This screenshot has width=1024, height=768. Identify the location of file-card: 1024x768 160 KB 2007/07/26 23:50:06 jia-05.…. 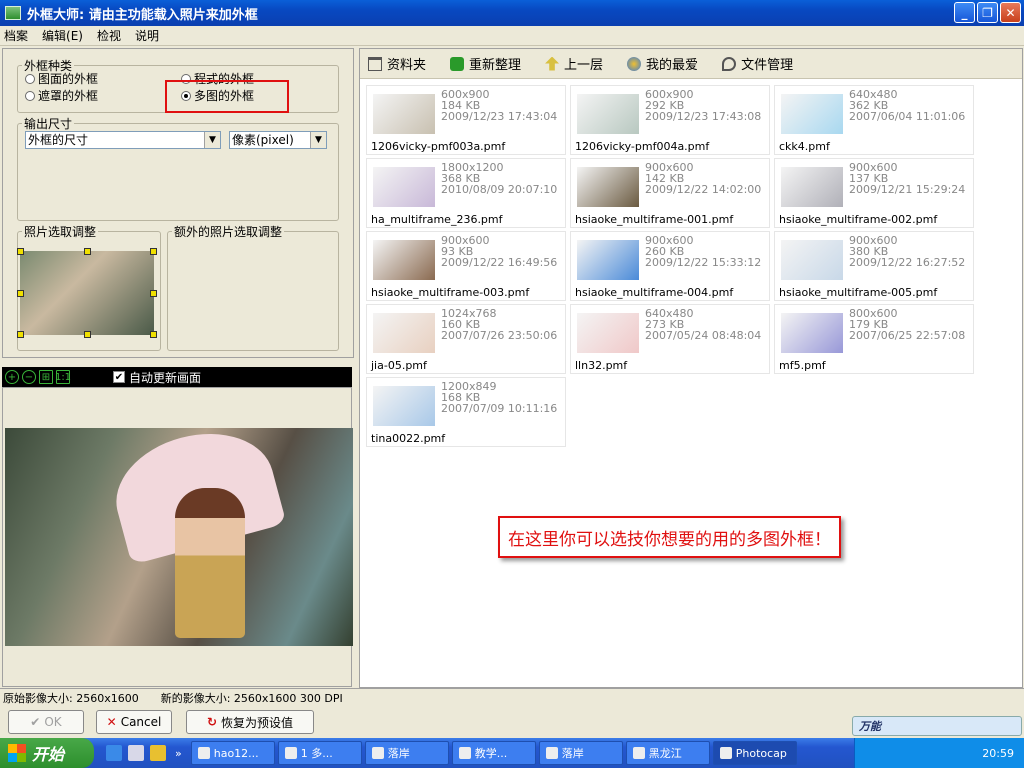
(466, 339).